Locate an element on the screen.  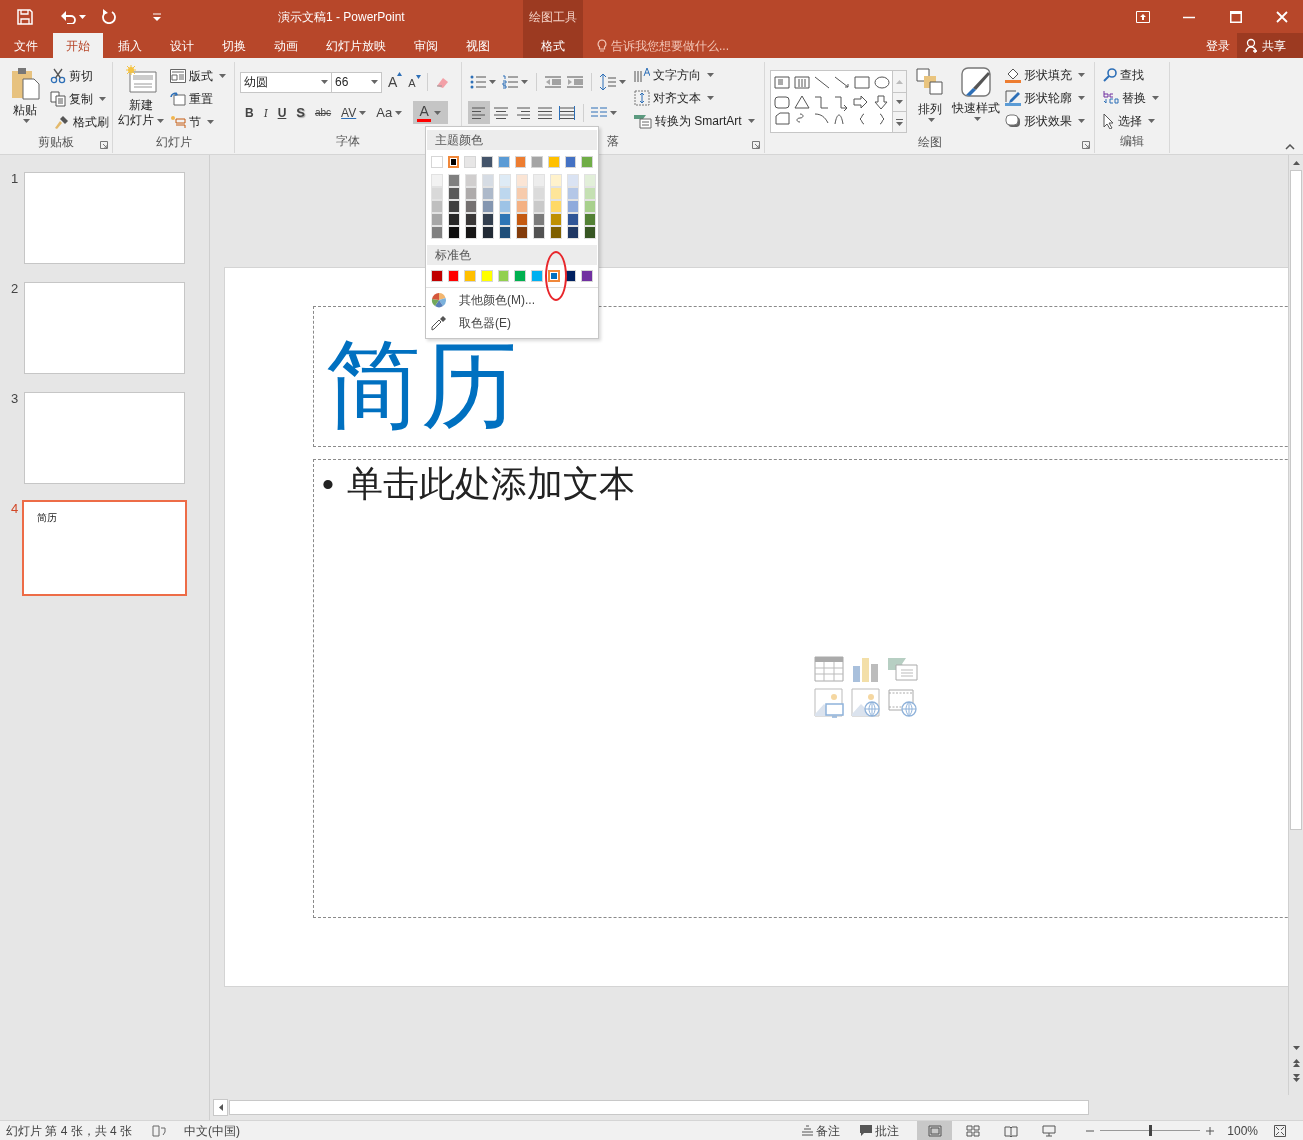
font-style-button: AV is located at coordinates (354, 112).